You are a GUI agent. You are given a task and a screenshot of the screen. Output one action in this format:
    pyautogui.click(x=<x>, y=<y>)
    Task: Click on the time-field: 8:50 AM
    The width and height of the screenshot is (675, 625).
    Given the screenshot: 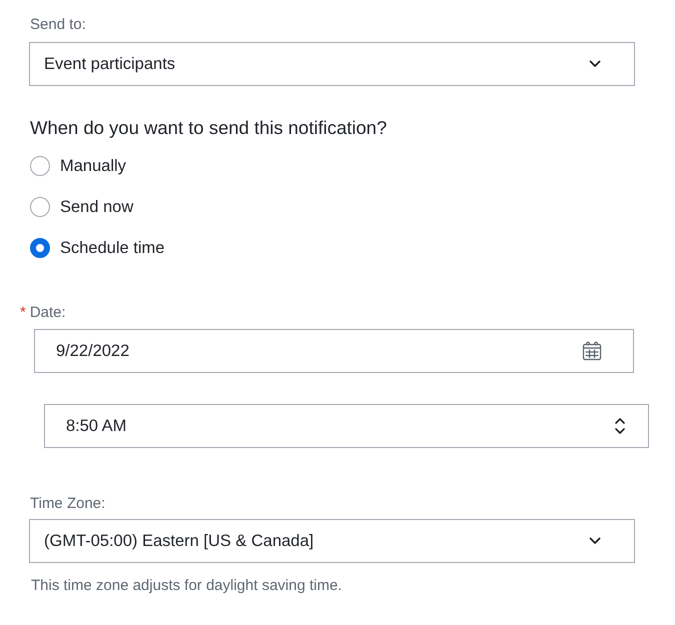 What is the action you would take?
    pyautogui.click(x=346, y=426)
    